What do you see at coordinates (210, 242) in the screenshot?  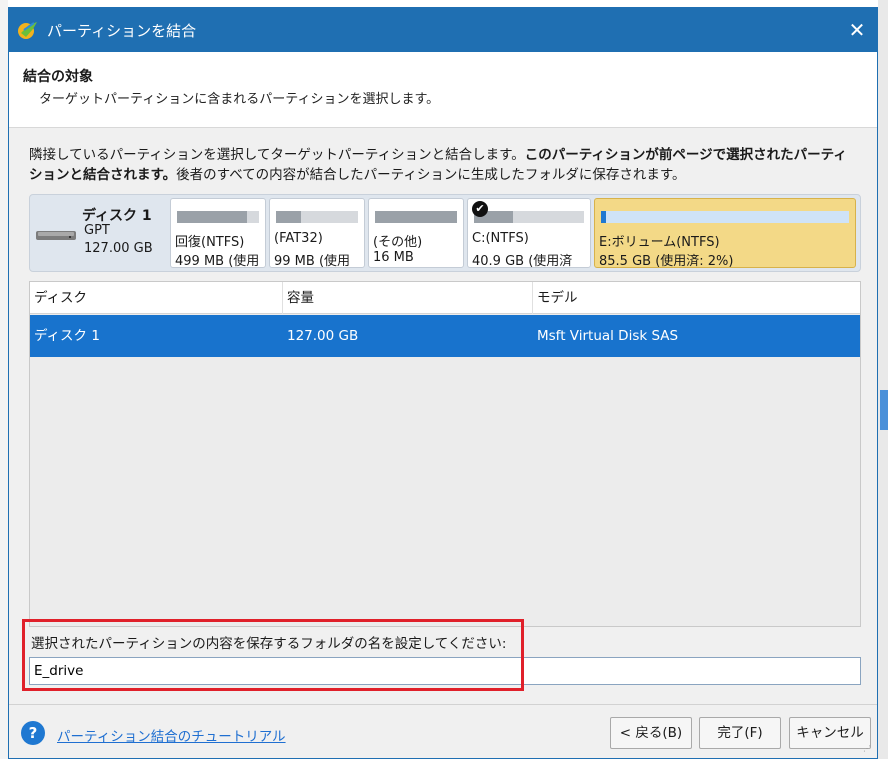 I see `partition-name: 回復(NTFS)` at bounding box center [210, 242].